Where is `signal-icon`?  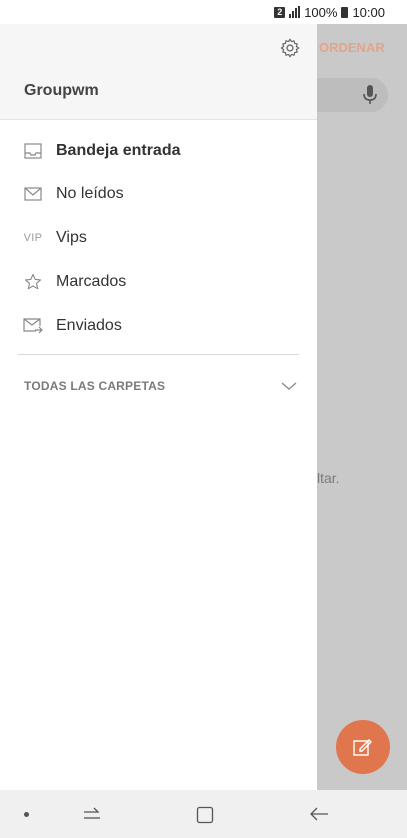 signal-icon is located at coordinates (295, 12).